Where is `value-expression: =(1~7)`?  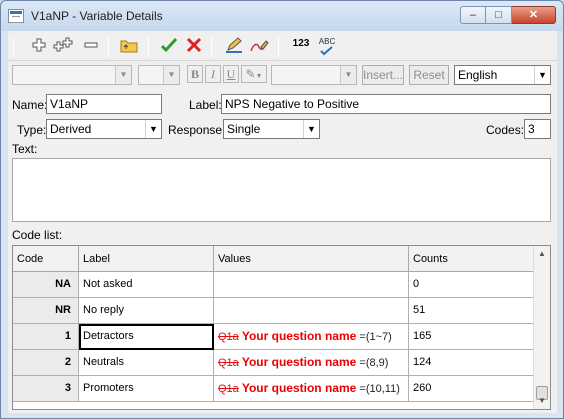 value-expression: =(1~7) is located at coordinates (375, 337).